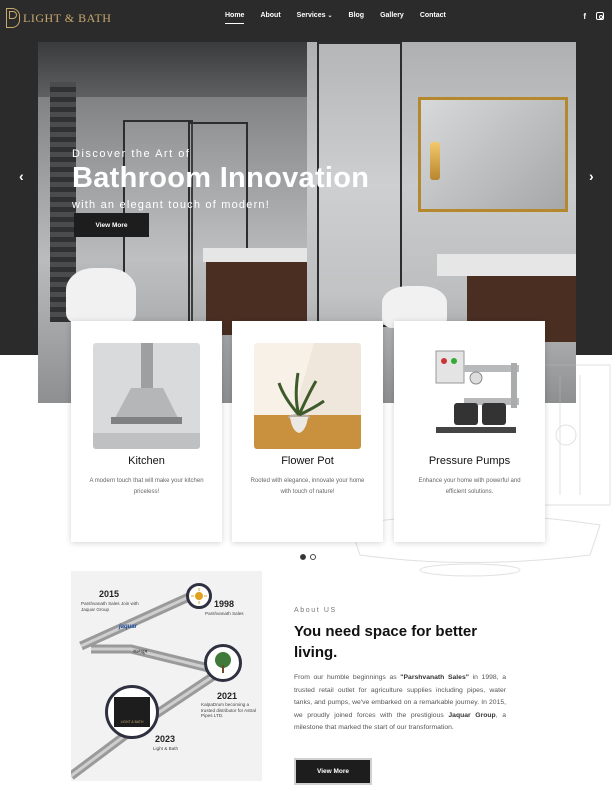 The image size is (612, 792). What do you see at coordinates (357, 17) in the screenshot?
I see `nav-blog: Blog` at bounding box center [357, 17].